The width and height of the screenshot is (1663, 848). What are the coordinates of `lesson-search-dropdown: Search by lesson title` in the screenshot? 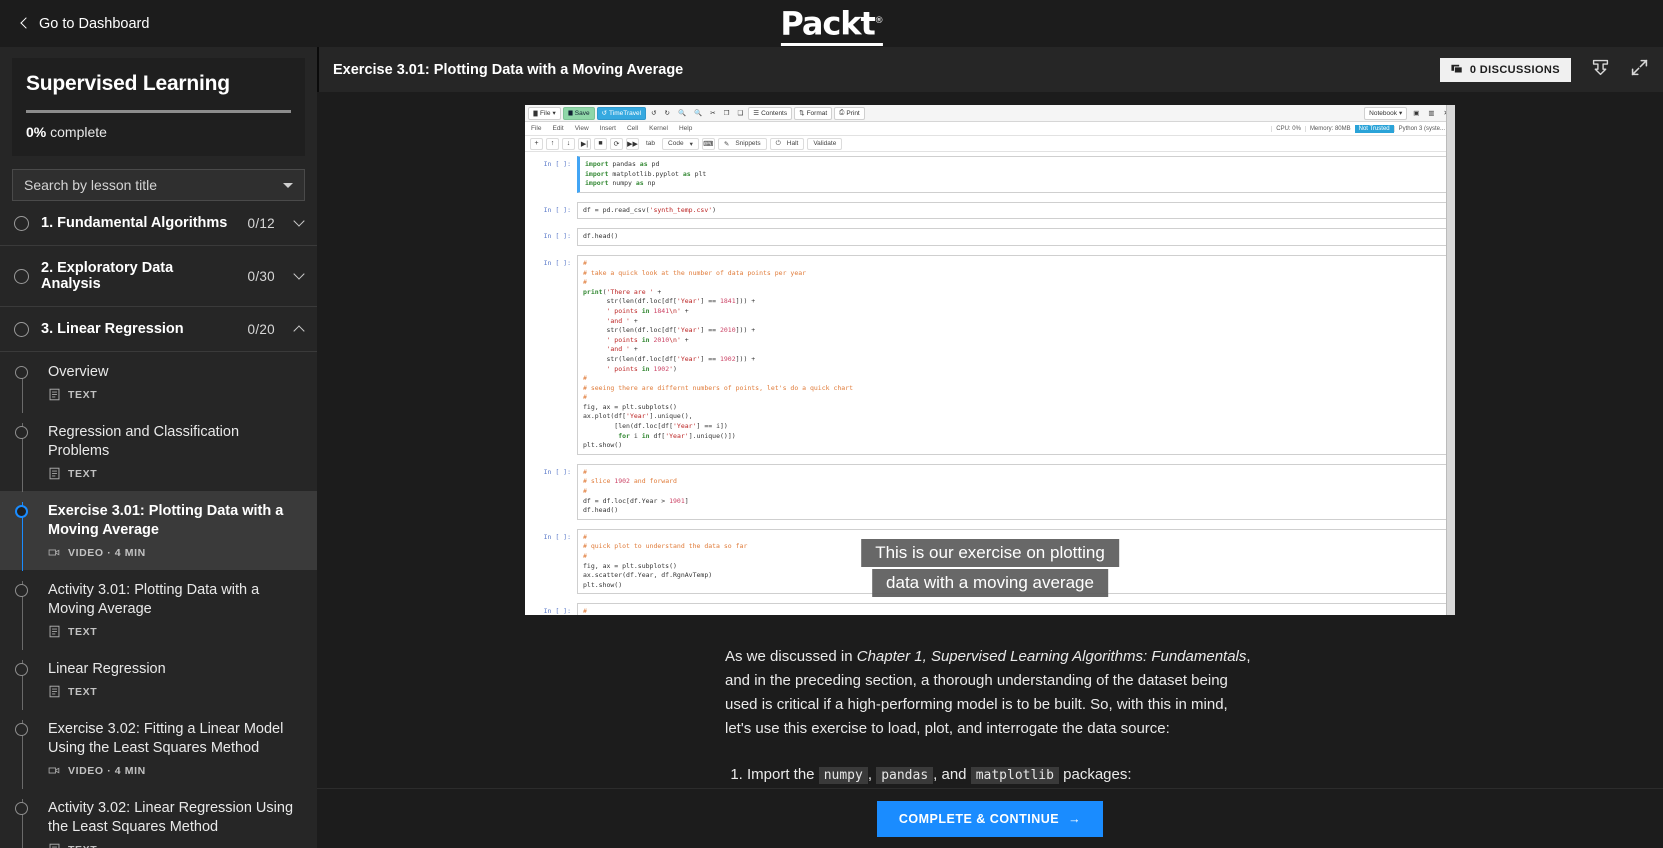 It's located at (158, 185).